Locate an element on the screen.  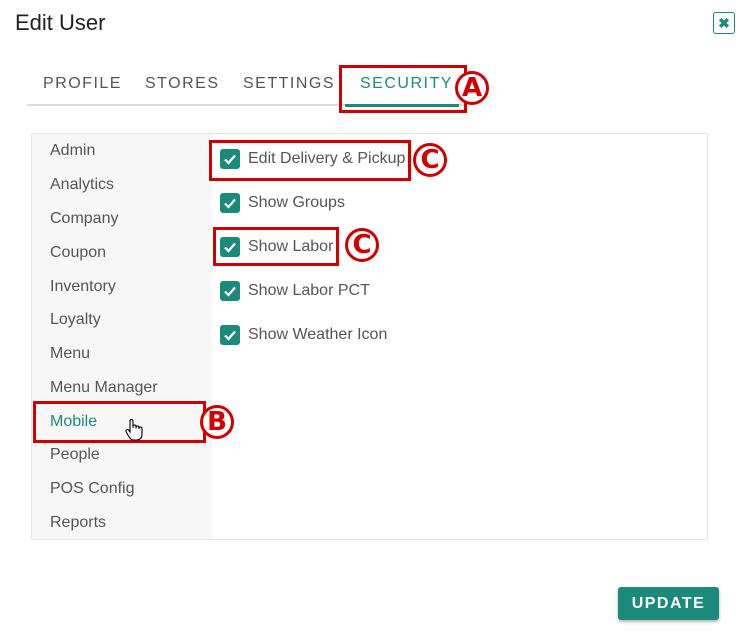
perm-show-labor-pct: Show Labor PCT is located at coordinates (295, 291).